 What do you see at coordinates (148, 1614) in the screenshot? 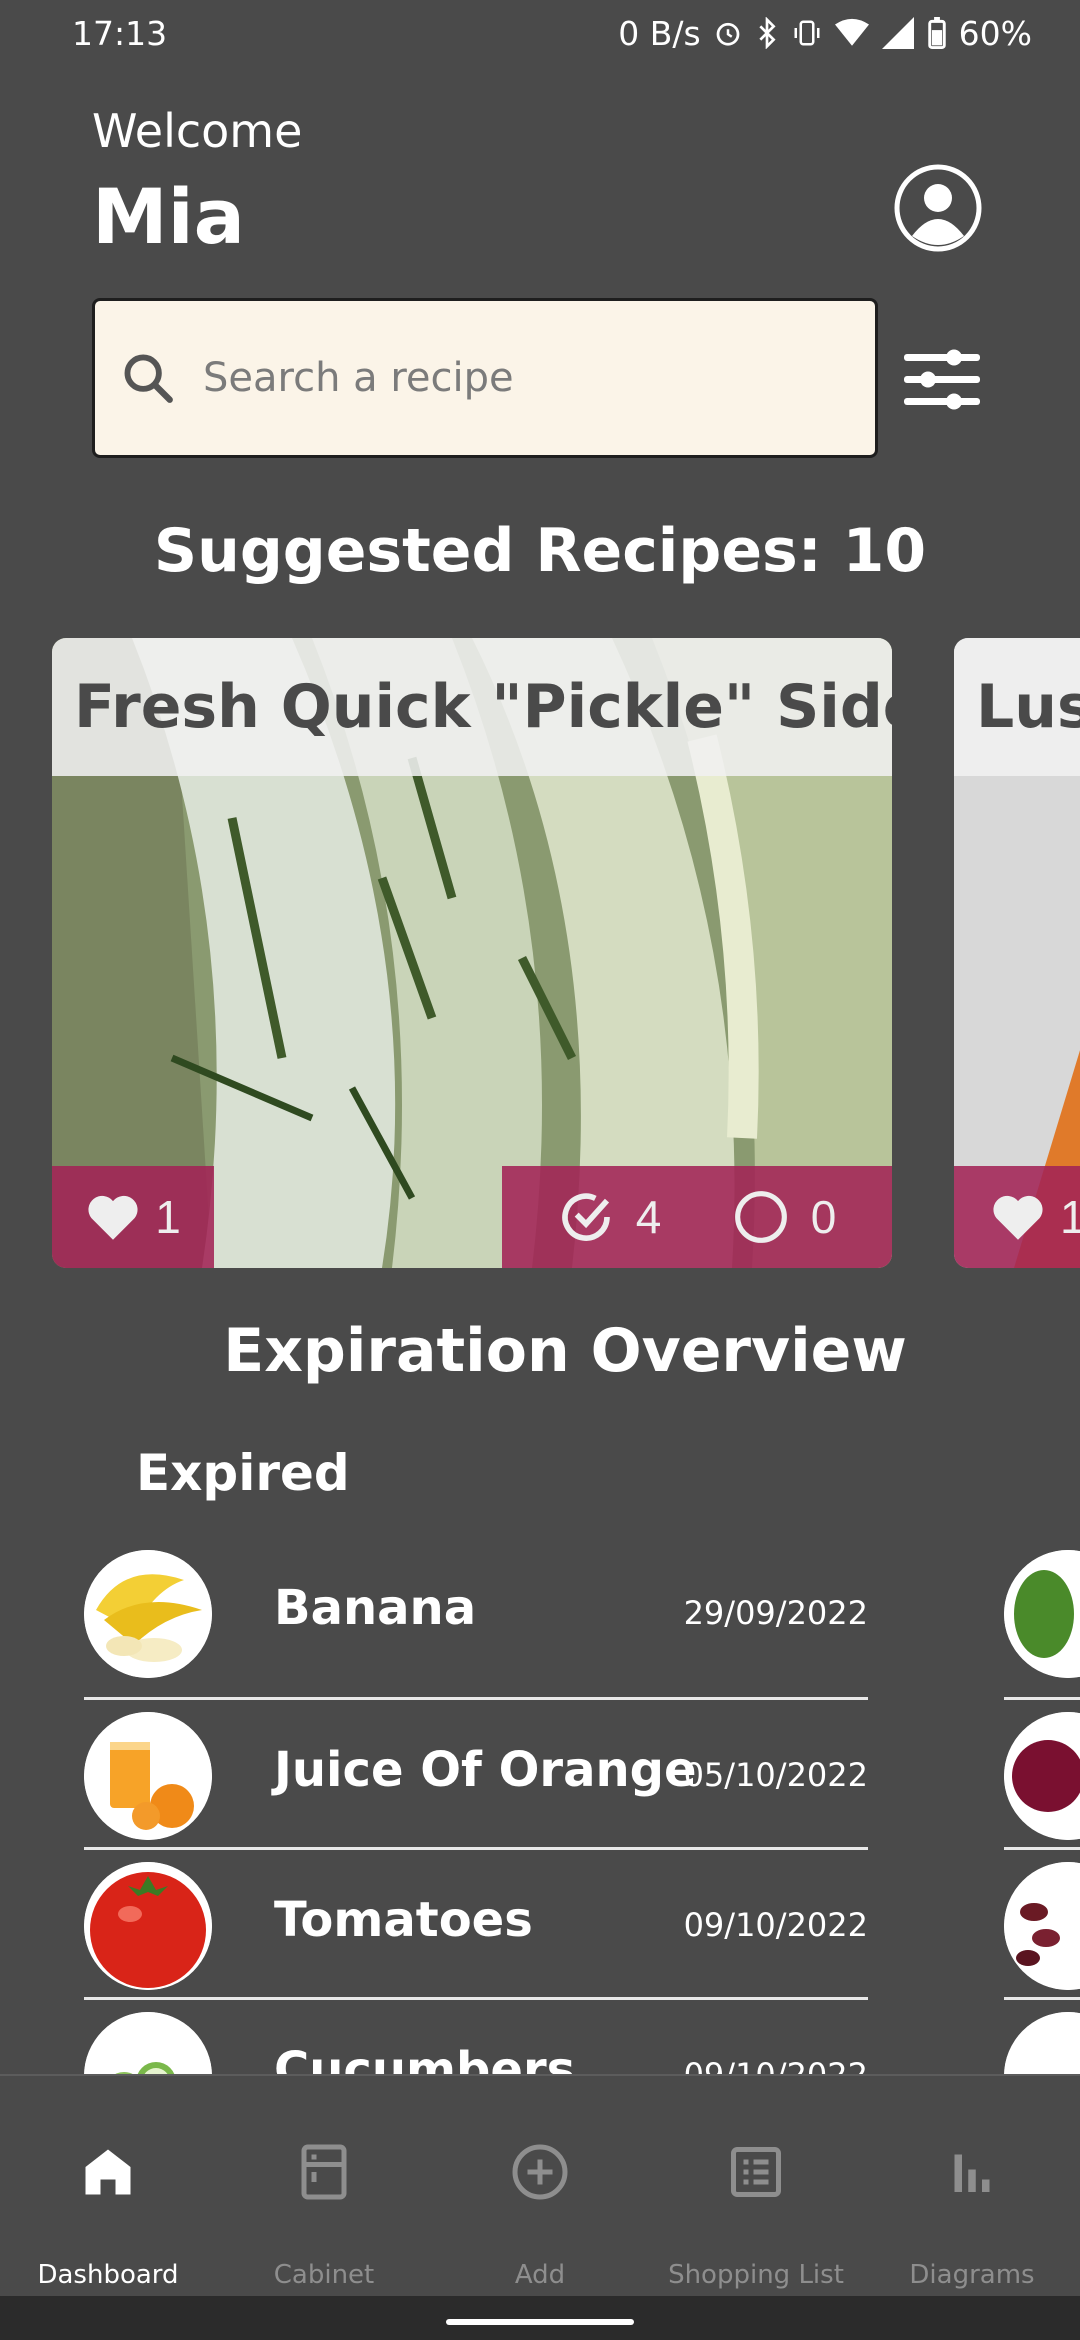
I see `banana-image` at bounding box center [148, 1614].